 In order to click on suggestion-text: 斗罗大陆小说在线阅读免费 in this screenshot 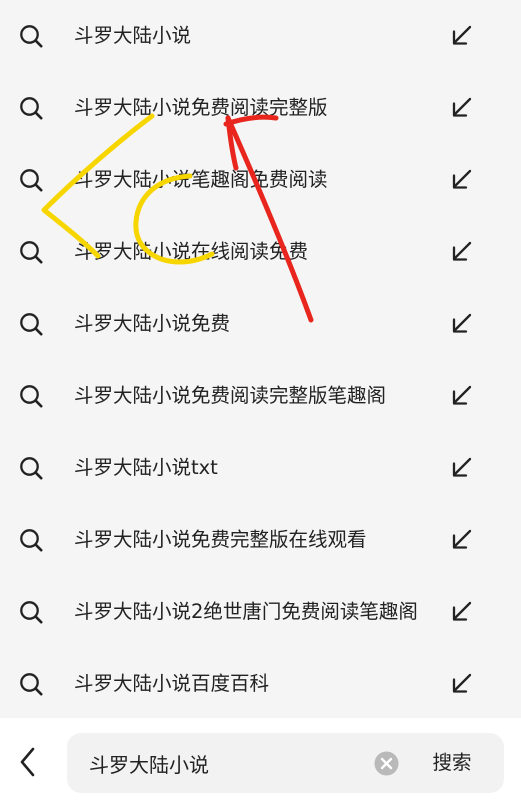, I will do `click(191, 251)`.